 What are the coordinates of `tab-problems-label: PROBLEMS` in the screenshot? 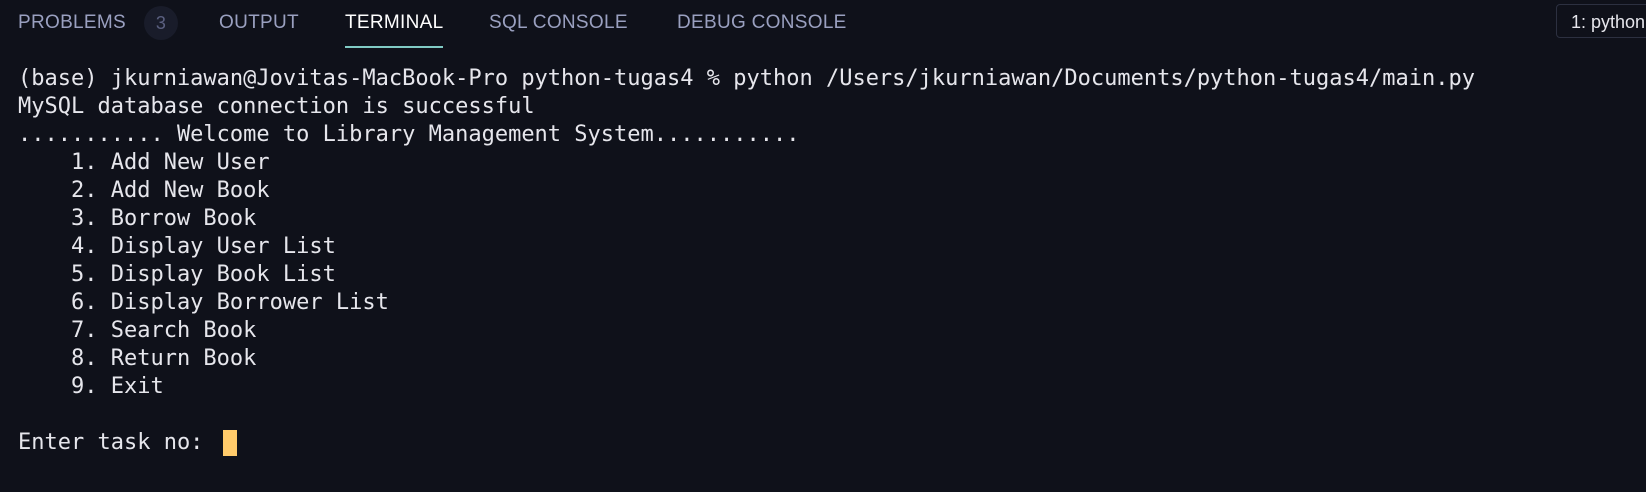 It's located at (72, 22).